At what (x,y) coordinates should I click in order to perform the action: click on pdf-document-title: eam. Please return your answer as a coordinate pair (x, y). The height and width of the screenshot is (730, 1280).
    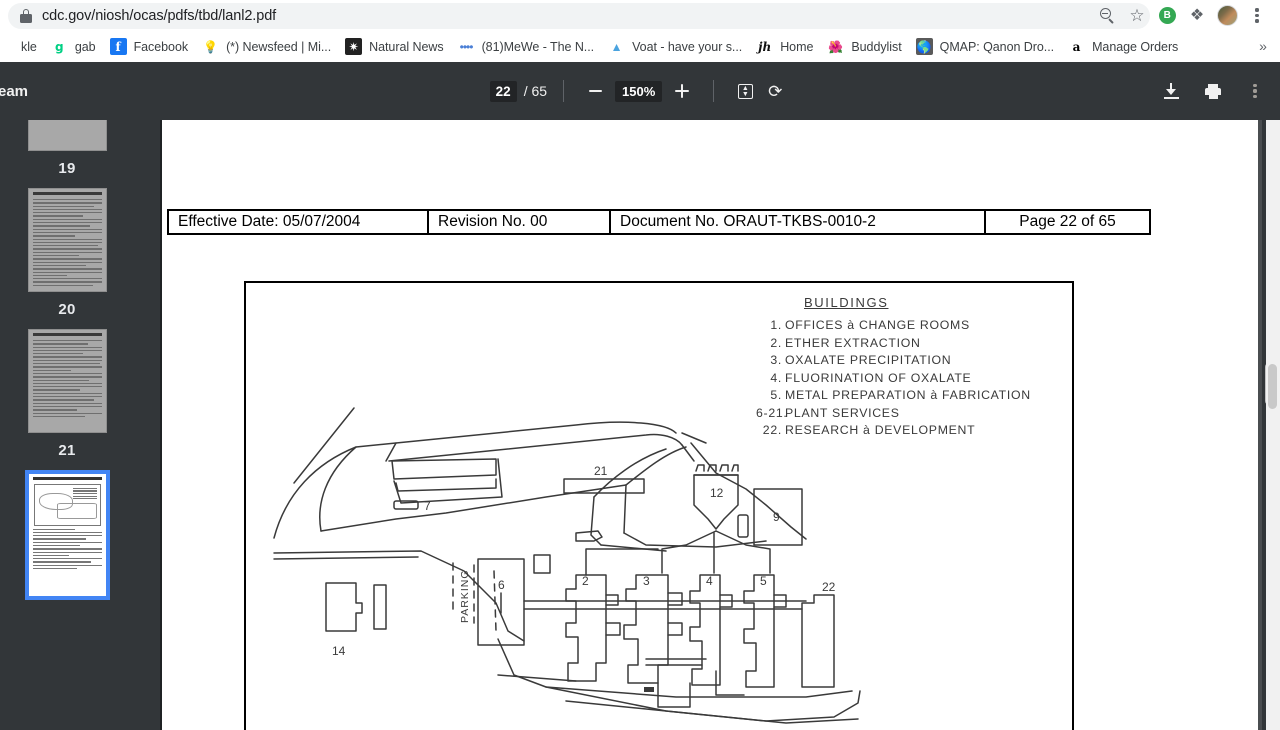
    Looking at the image, I should click on (14, 91).